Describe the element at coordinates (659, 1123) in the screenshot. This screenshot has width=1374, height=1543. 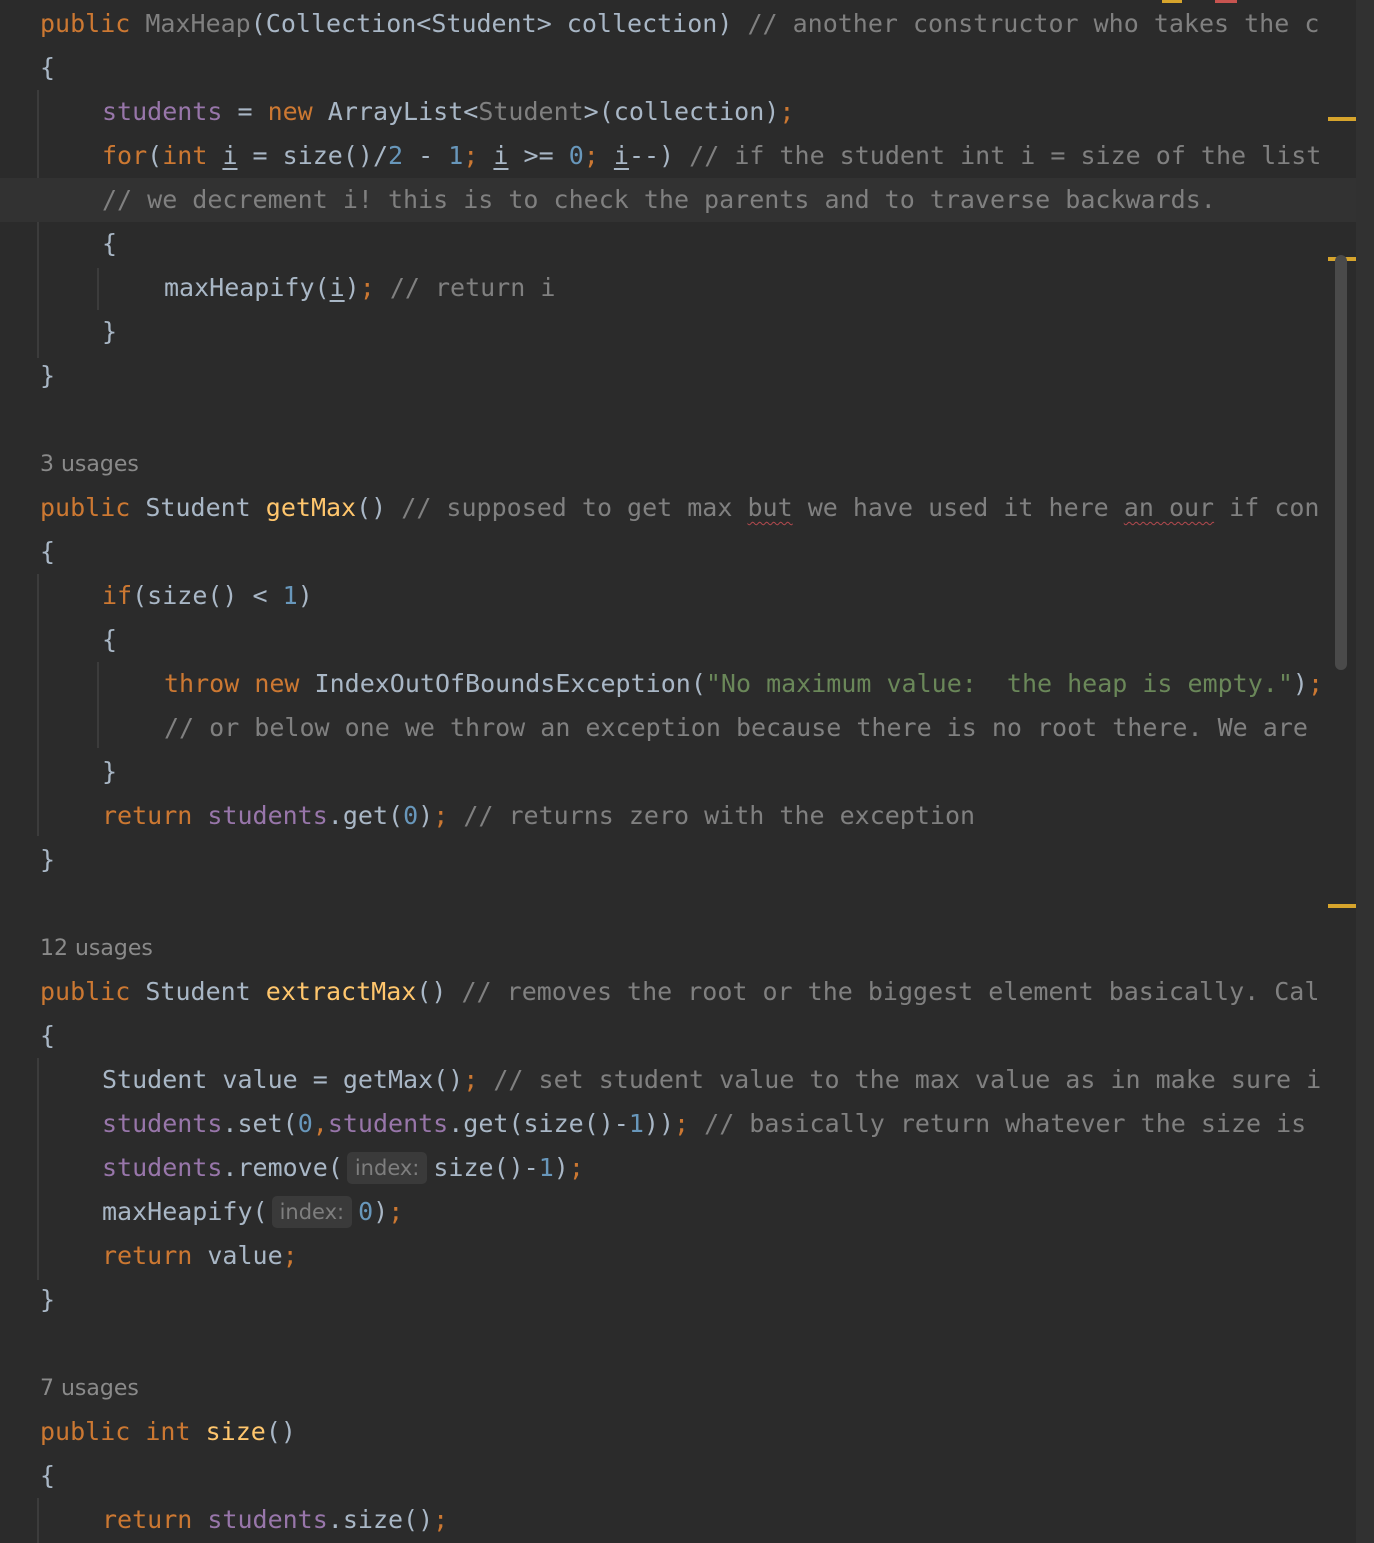
I see `code-text: ))` at that location.